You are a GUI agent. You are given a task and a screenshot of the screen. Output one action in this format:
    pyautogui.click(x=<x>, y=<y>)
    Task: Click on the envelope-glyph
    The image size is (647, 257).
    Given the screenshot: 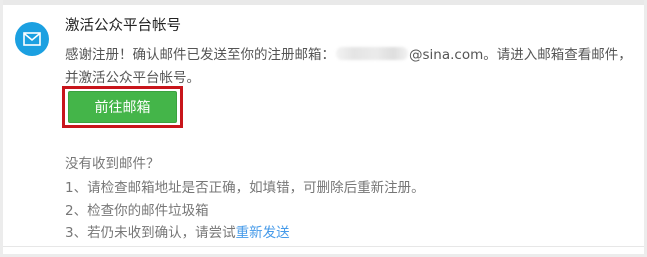 What is the action you would take?
    pyautogui.click(x=32, y=39)
    